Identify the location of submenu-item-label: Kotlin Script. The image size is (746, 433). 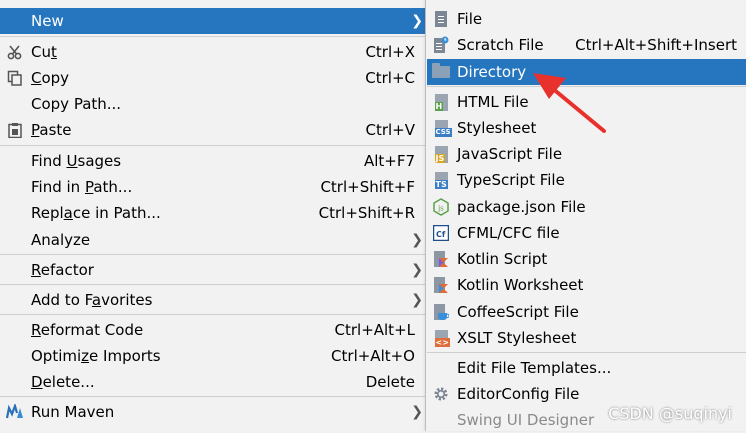
(502, 259).